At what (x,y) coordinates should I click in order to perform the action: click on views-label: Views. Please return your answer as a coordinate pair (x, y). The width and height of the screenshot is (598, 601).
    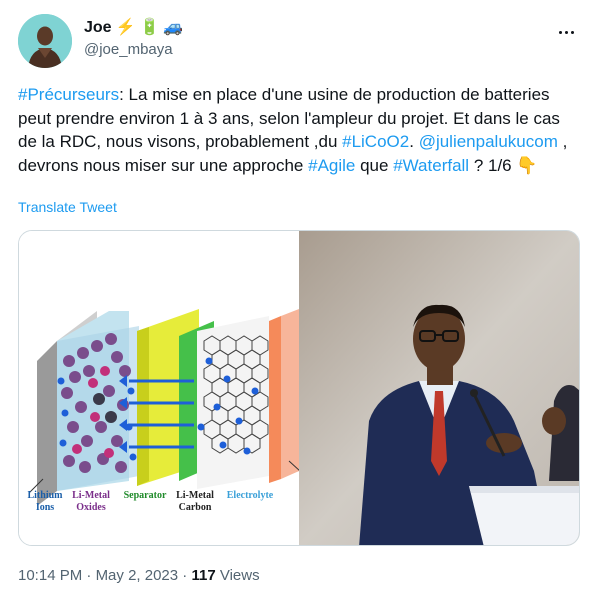
    Looking at the image, I should click on (237, 575).